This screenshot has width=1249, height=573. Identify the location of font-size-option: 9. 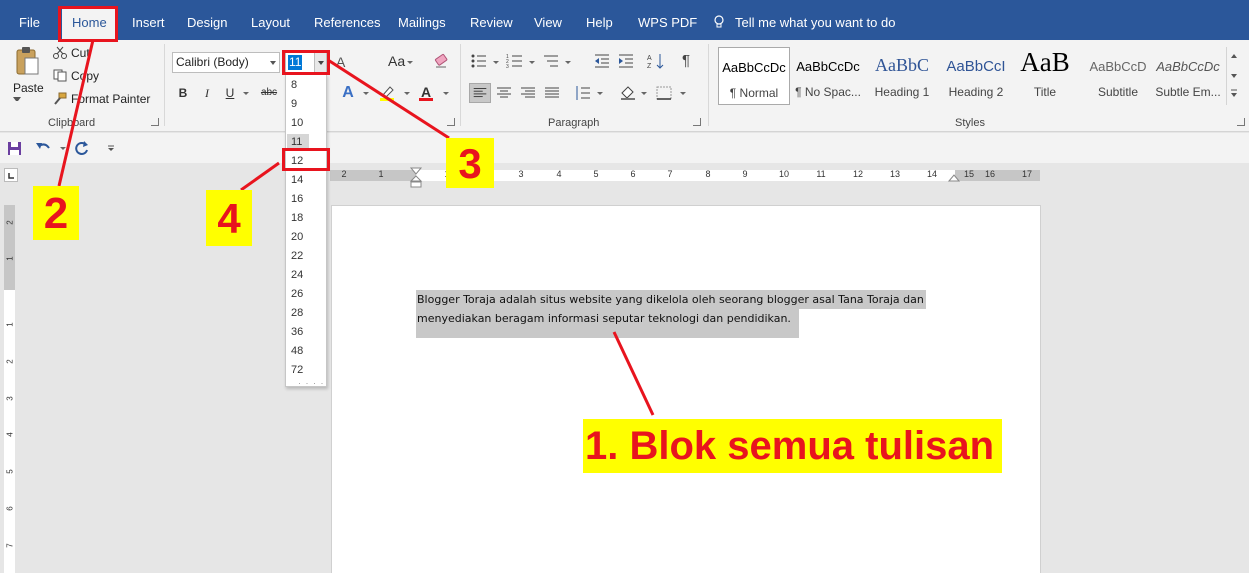
(306, 104).